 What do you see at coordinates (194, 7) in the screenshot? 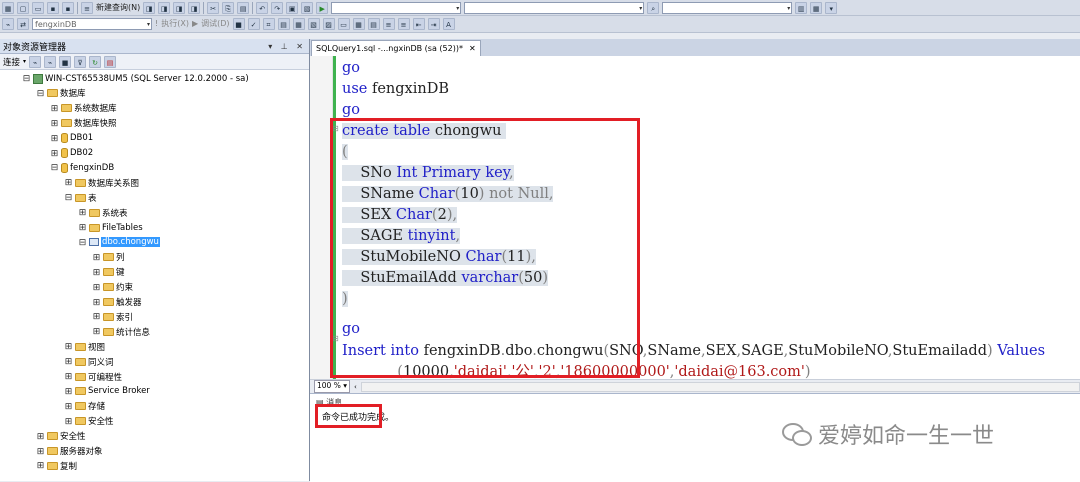
I see `xmla-query-icon: ◨` at bounding box center [194, 7].